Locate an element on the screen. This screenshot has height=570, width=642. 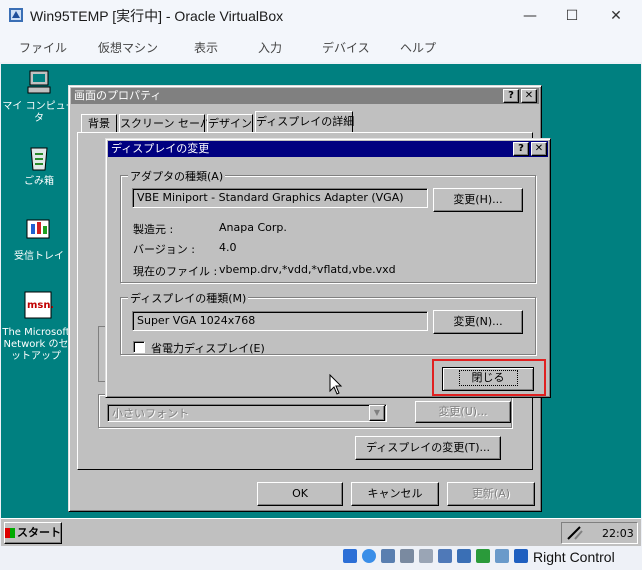
host-window-title: Win95TEMP [実行中] - Oracle VirtualBox is located at coordinates (157, 16).